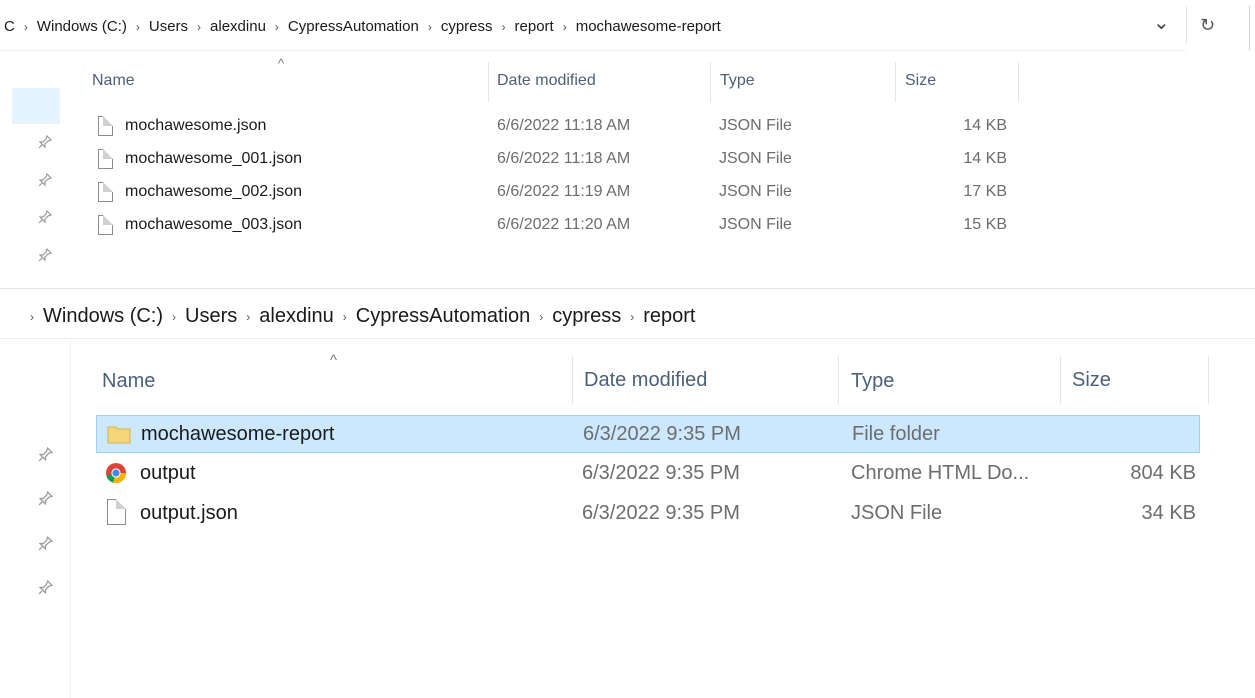 This screenshot has width=1255, height=698. Describe the element at coordinates (9, 26) in the screenshot. I see `breadcrumb-item-drive-fragment: C` at that location.